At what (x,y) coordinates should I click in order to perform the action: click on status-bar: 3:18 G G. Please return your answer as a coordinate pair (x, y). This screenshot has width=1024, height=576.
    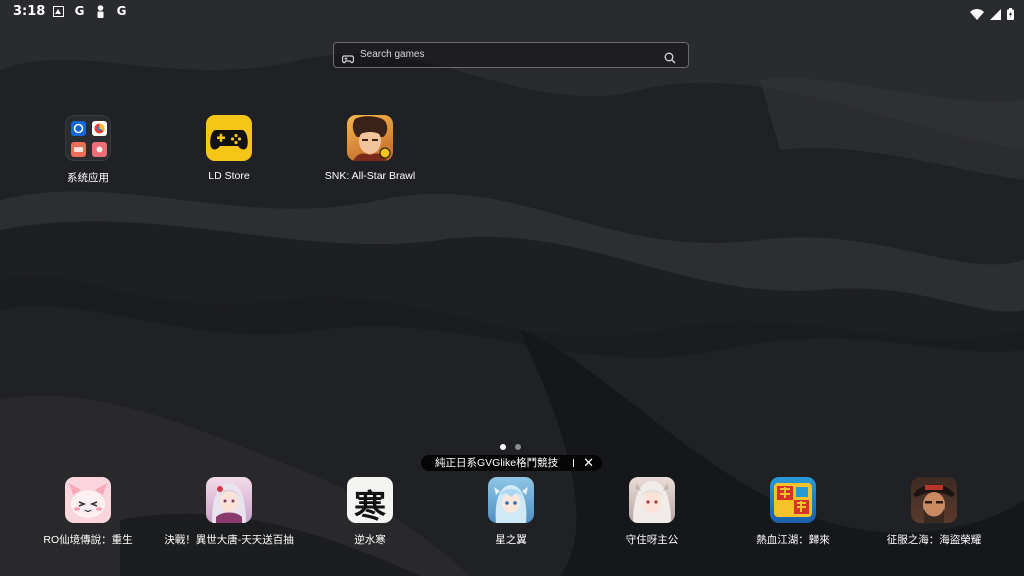
    Looking at the image, I should click on (512, 12).